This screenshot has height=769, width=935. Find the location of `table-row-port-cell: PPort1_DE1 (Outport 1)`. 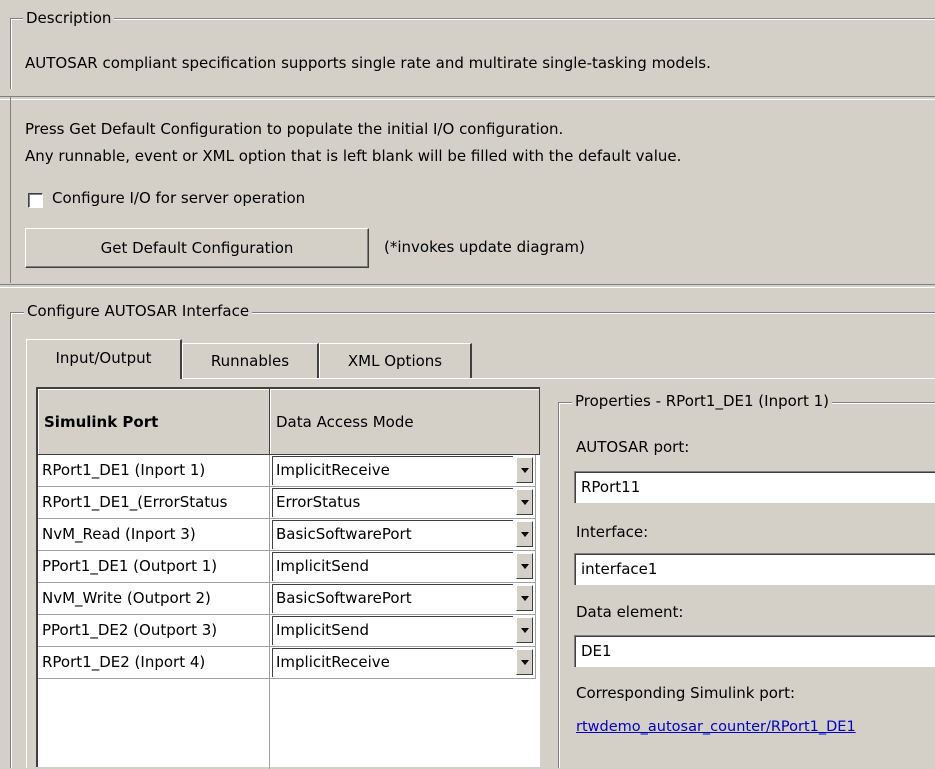

table-row-port-cell: PPort1_DE1 (Outport 1) is located at coordinates (154, 567).